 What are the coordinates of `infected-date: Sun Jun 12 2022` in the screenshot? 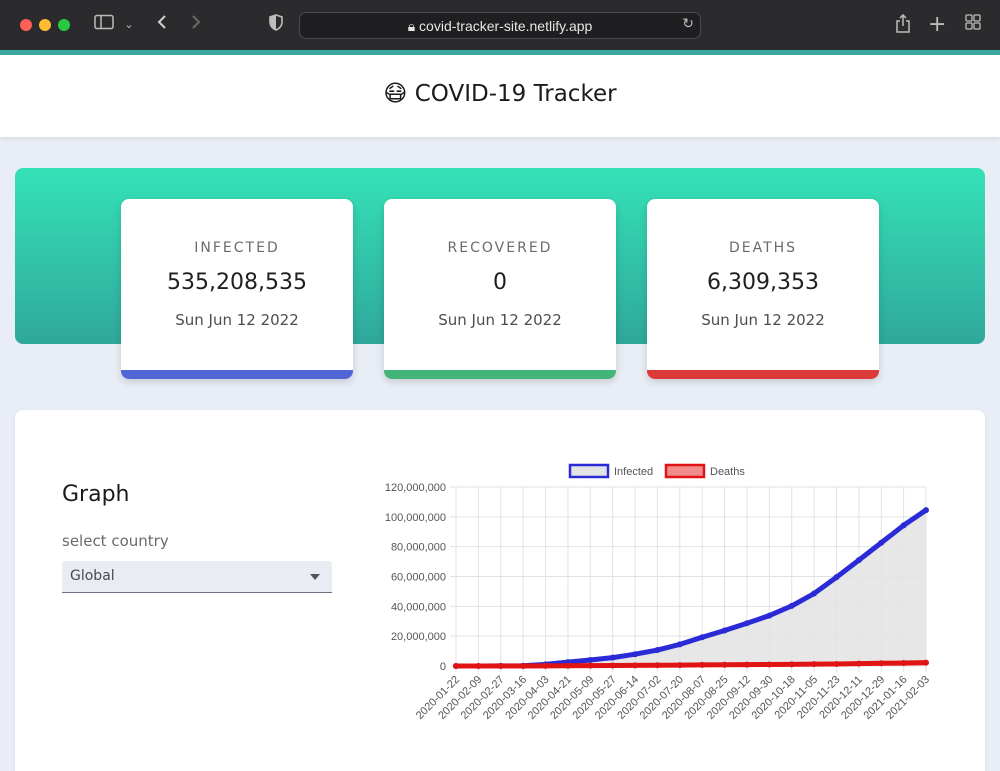 It's located at (237, 320).